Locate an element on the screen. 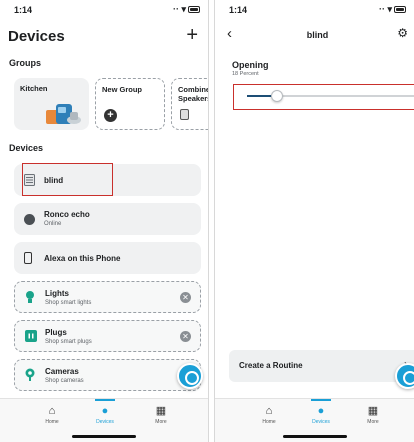 This screenshot has width=414, height=442. suggestion-sub: Shop smart plugs is located at coordinates (68, 342).